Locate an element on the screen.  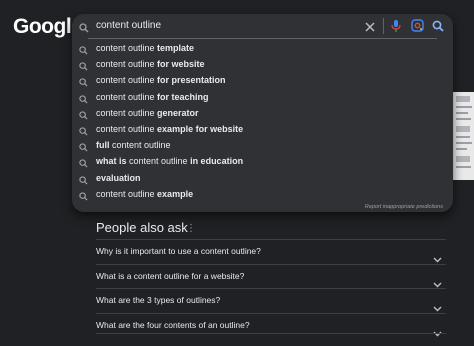
suggestion-text: what is content outline in education is located at coordinates (169, 161).